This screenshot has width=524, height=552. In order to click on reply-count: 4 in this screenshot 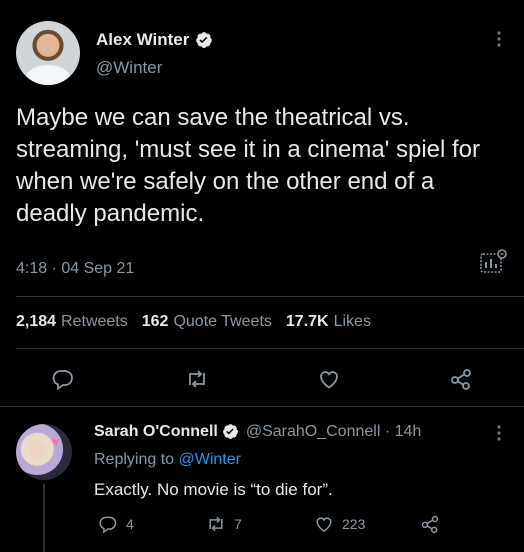, I will do `click(130, 524)`.